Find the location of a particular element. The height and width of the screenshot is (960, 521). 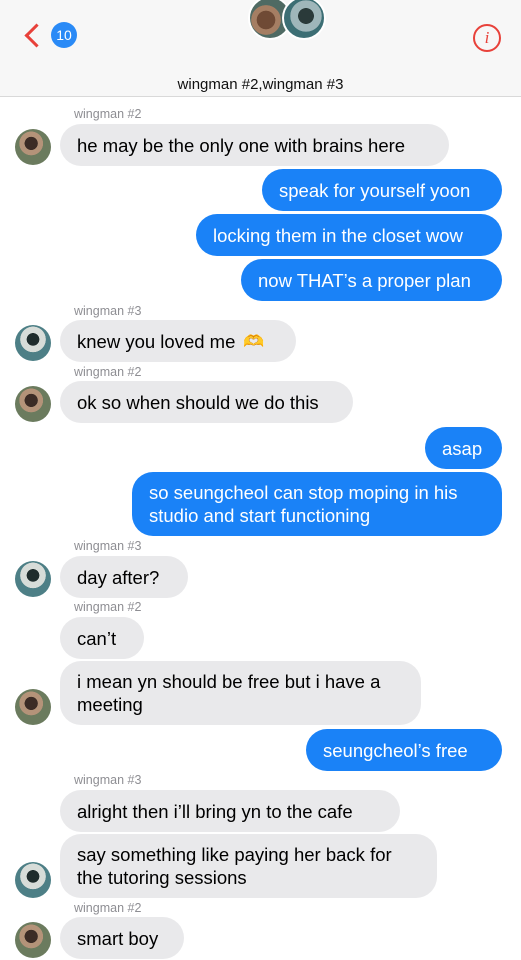

message-text: ok so when should we do this is located at coordinates (198, 402).